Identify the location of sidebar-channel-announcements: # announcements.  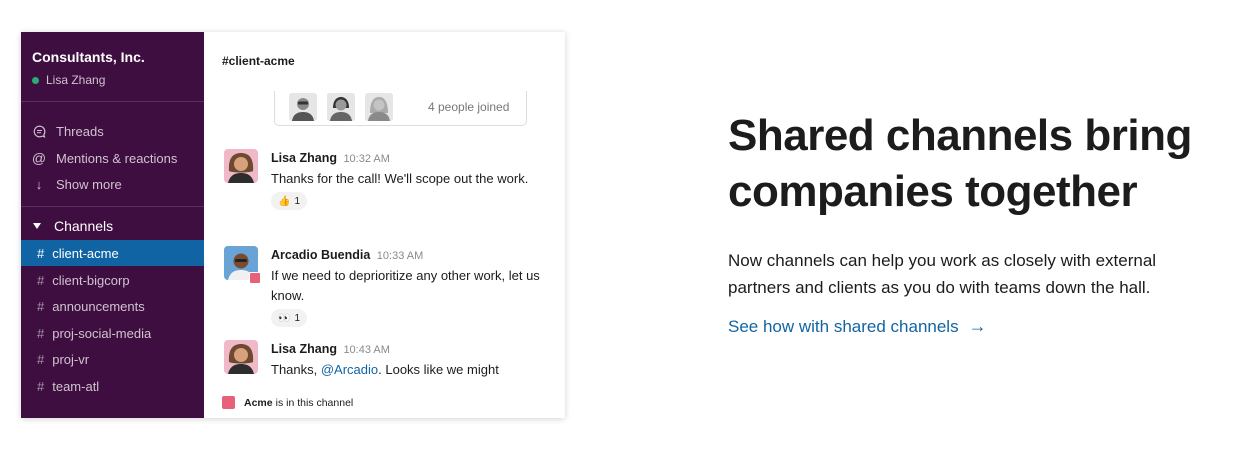
(112, 306).